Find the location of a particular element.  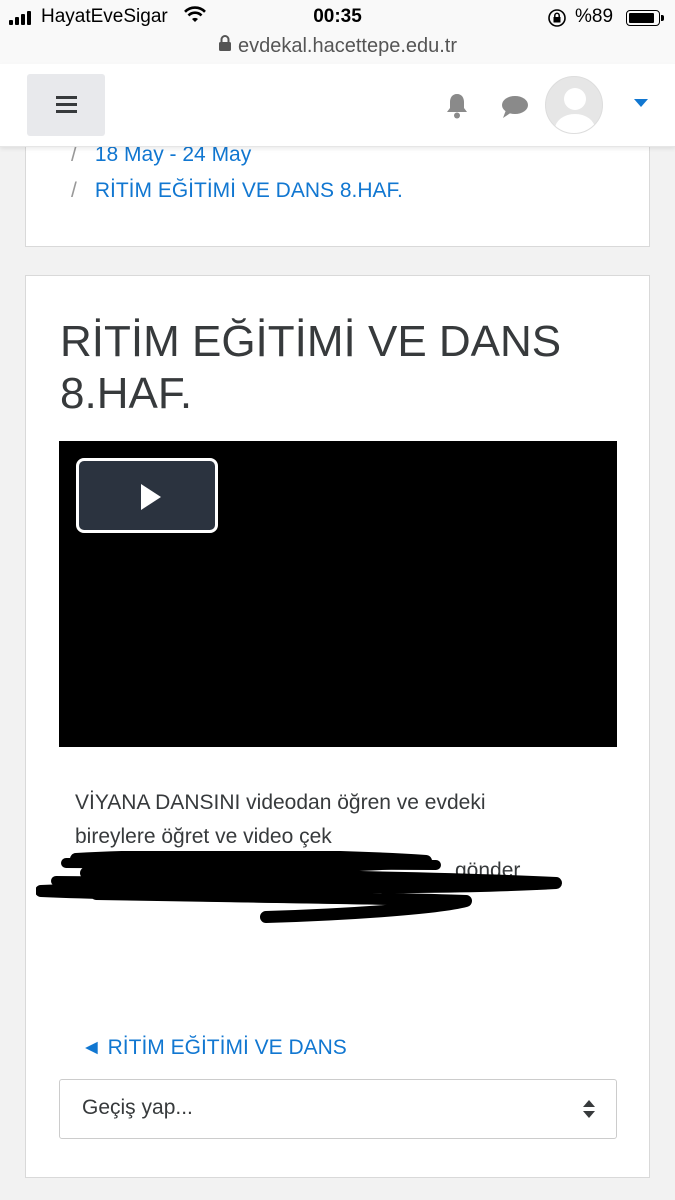

previous-activity-link: ◄ RİTİM EĞİTİMİ VE DANS is located at coordinates (214, 1048).